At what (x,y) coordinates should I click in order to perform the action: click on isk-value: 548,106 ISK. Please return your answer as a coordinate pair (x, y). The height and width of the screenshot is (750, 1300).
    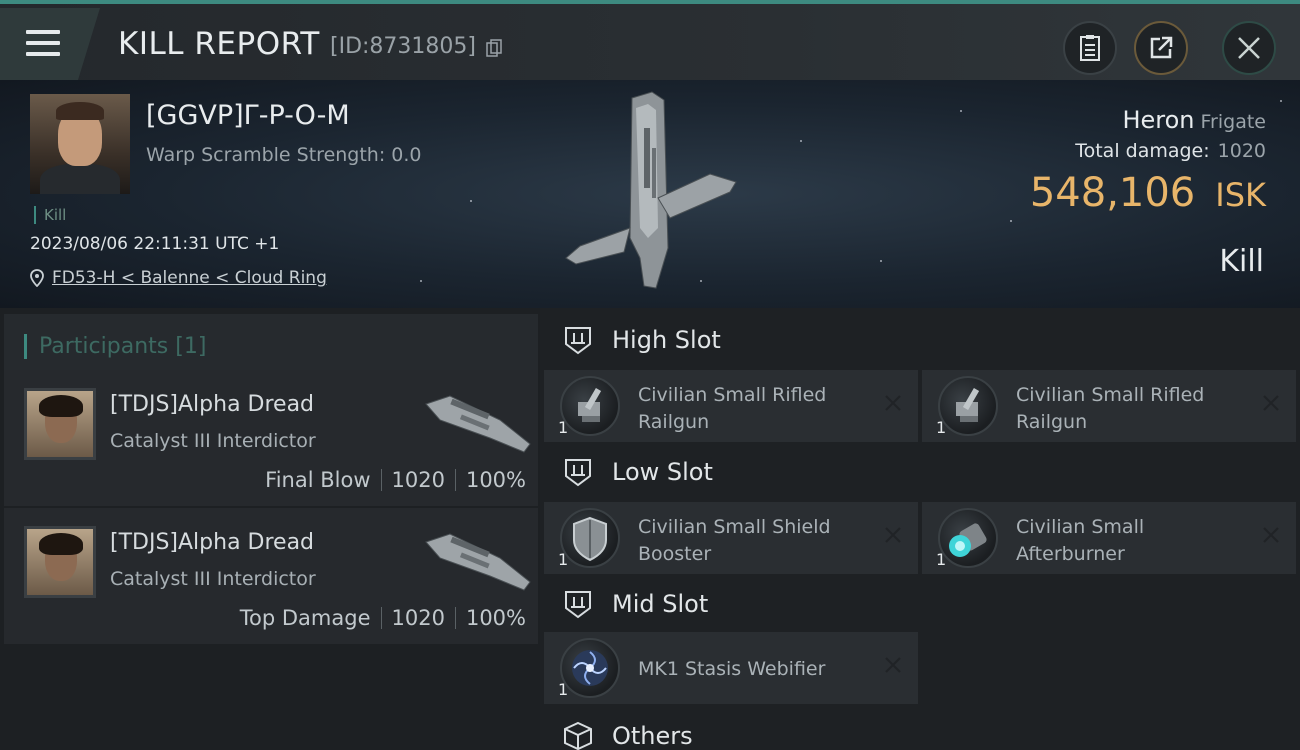
    Looking at the image, I should click on (1148, 193).